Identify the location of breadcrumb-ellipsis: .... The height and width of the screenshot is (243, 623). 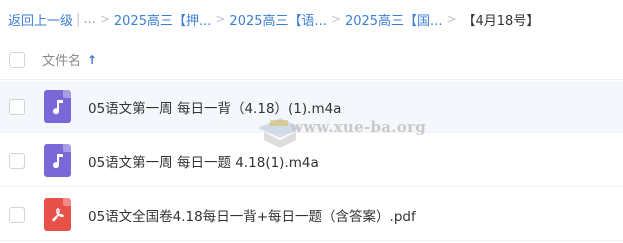
(89, 19).